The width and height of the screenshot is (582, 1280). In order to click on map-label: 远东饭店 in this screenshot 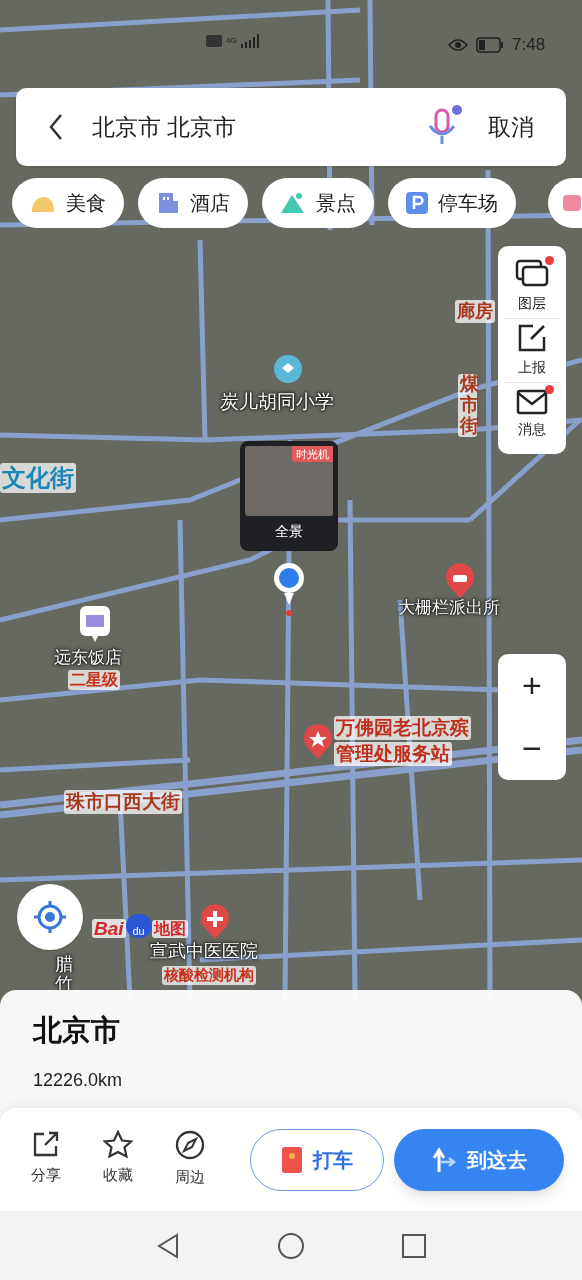, I will do `click(88, 658)`.